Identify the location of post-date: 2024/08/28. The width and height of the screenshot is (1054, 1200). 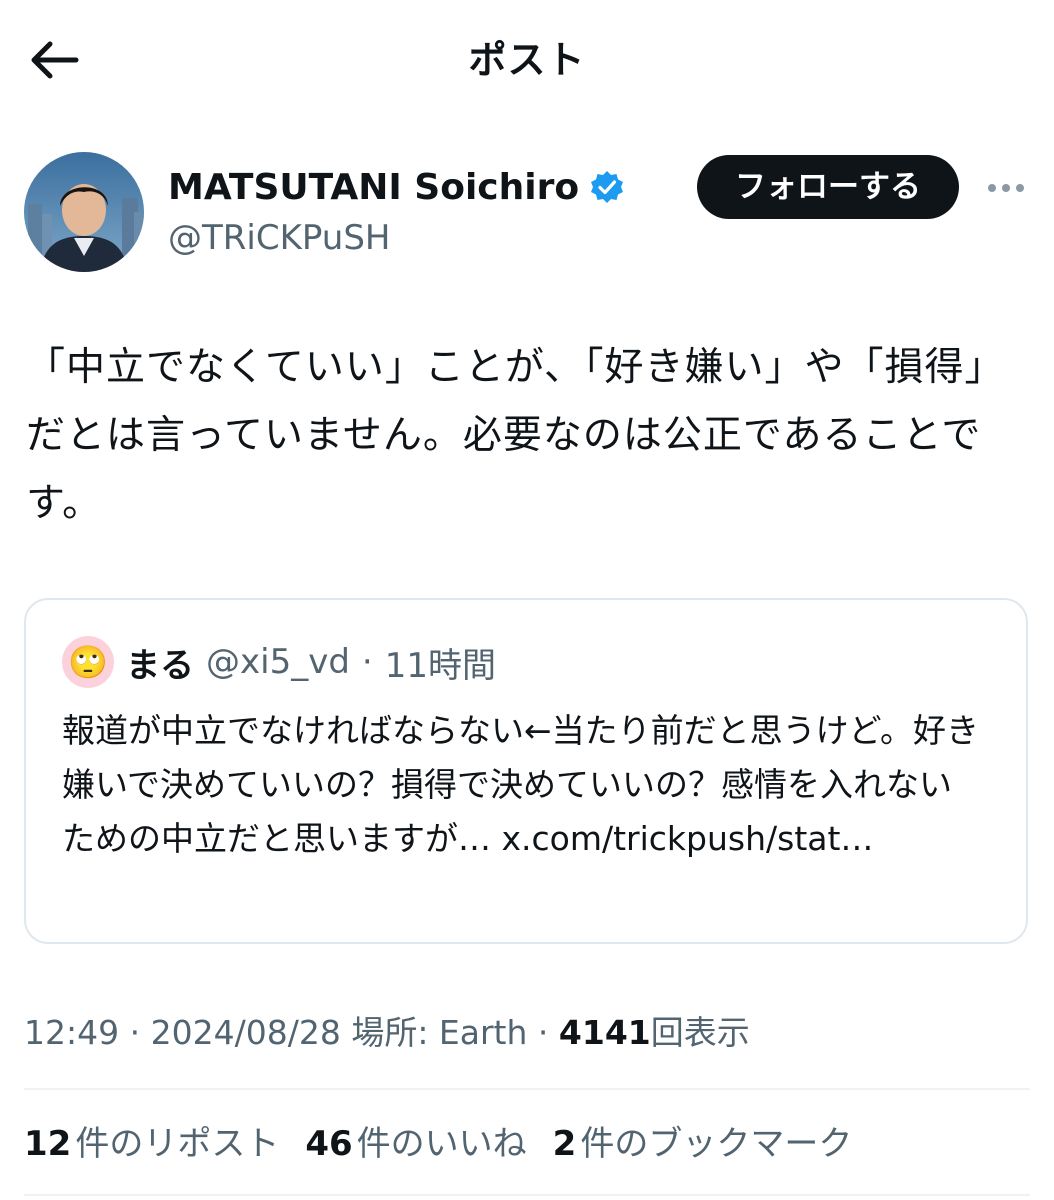
(246, 1032).